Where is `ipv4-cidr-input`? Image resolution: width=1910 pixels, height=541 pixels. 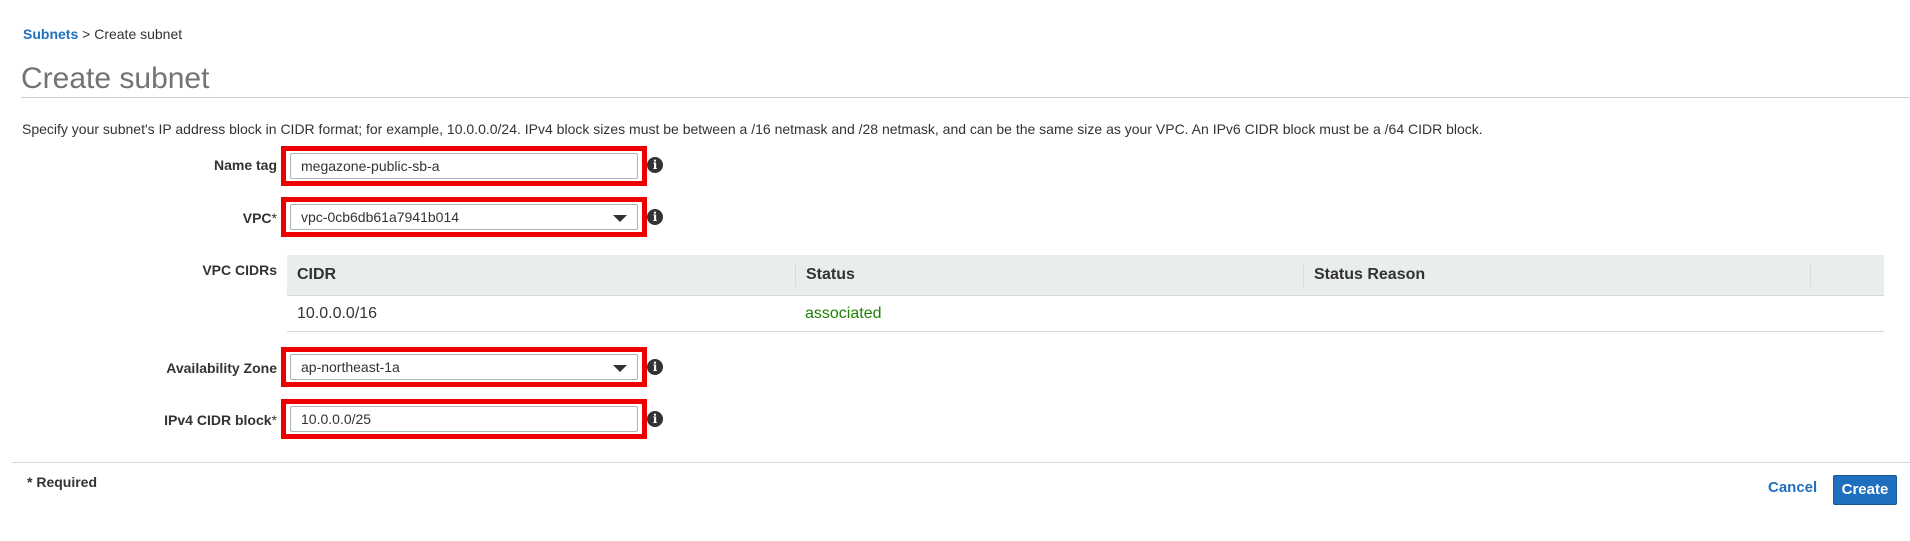 ipv4-cidr-input is located at coordinates (464, 419).